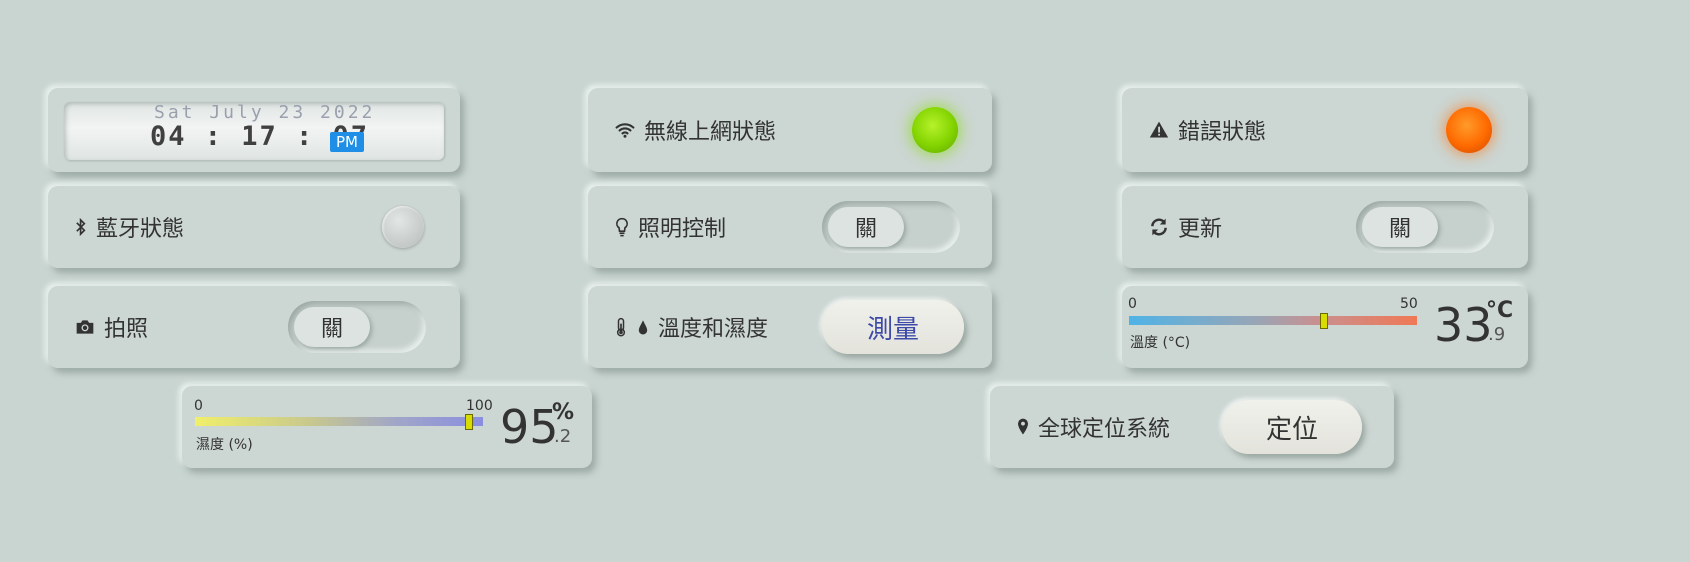 This screenshot has height=562, width=1690. I want to click on warning-icon, so click(1159, 130).